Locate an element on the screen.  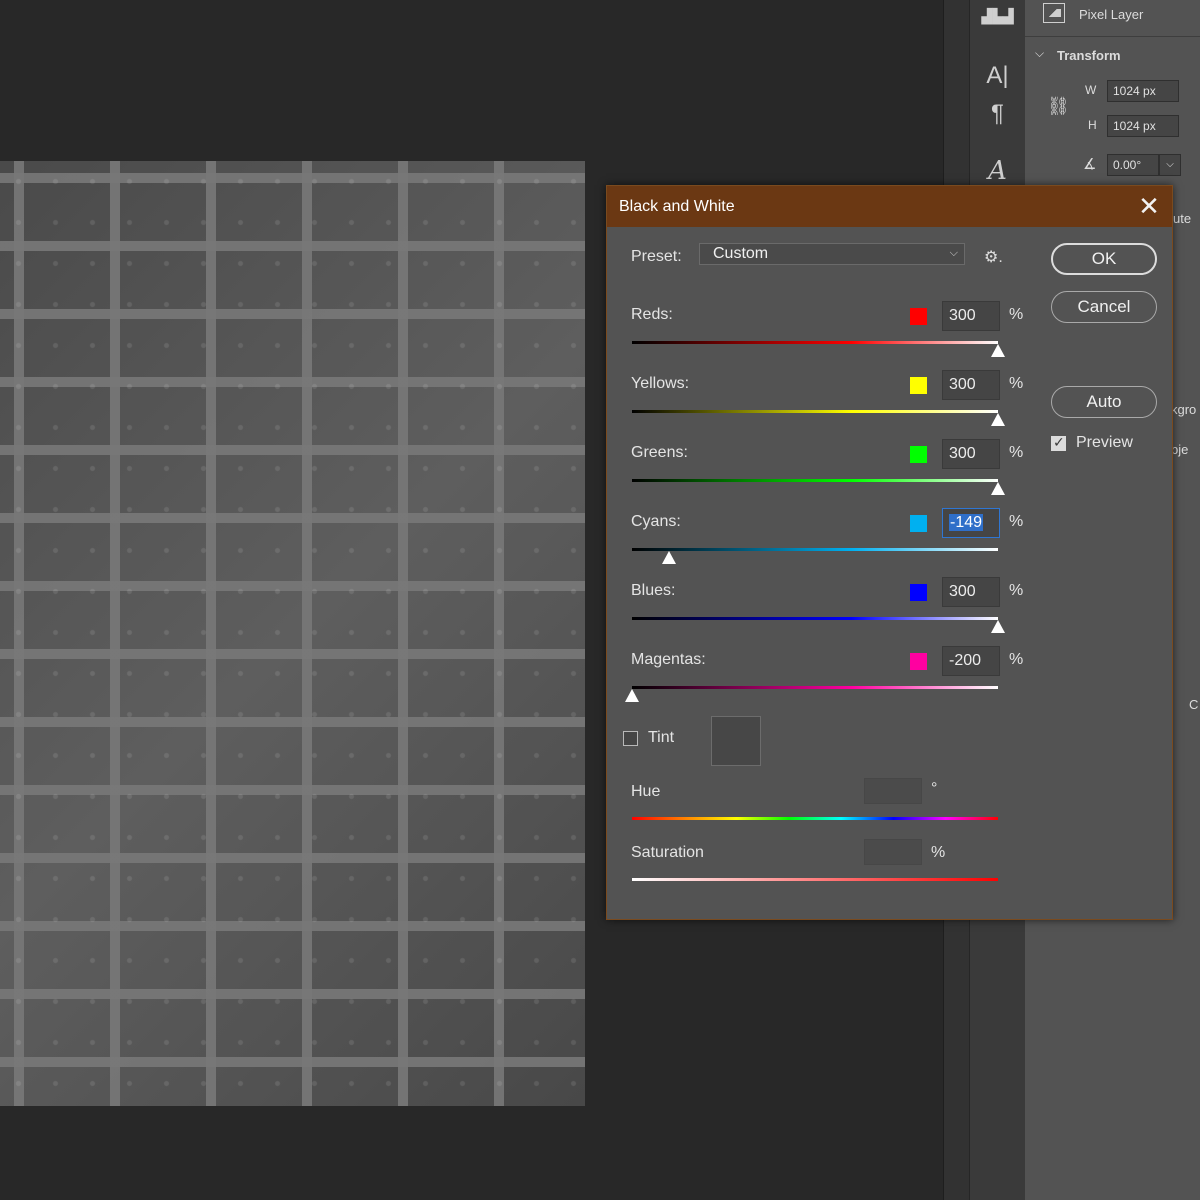
gear-icon: ⚙. is located at coordinates (993, 257).